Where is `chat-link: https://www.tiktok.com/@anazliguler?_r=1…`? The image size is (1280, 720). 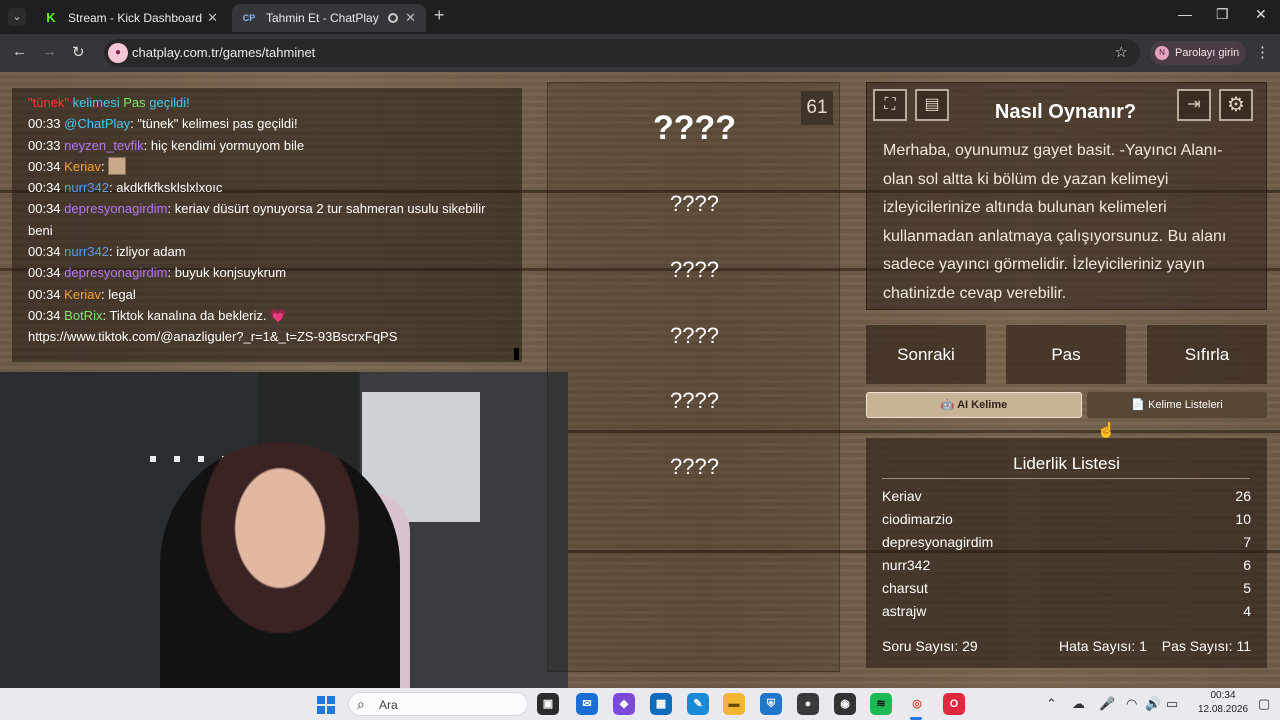
chat-link: https://www.tiktok.com/@anazliguler?_r=1… is located at coordinates (275, 336).